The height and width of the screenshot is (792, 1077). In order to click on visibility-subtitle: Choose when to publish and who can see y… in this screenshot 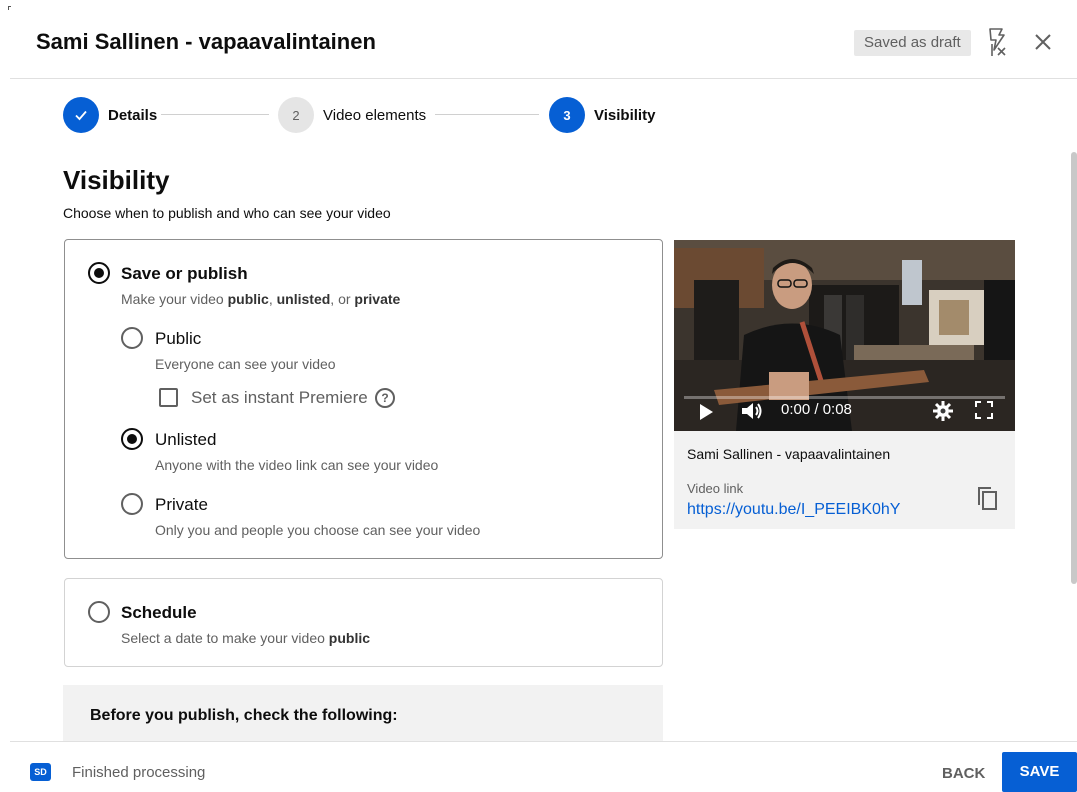, I will do `click(227, 213)`.